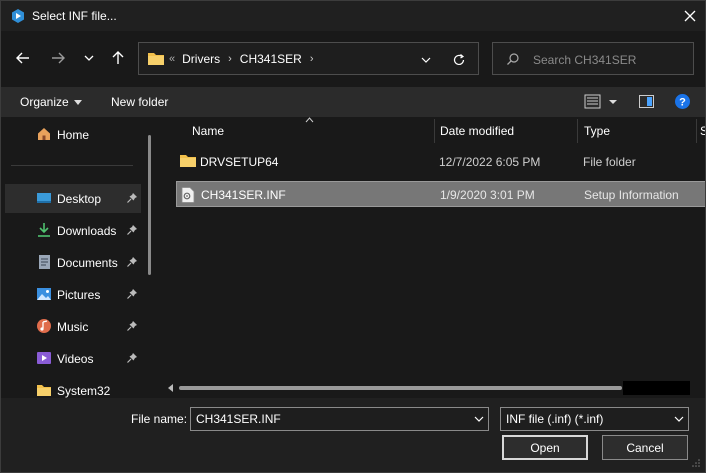  Describe the element at coordinates (87, 231) in the screenshot. I see `sidebar-item-label: Downloads` at that location.